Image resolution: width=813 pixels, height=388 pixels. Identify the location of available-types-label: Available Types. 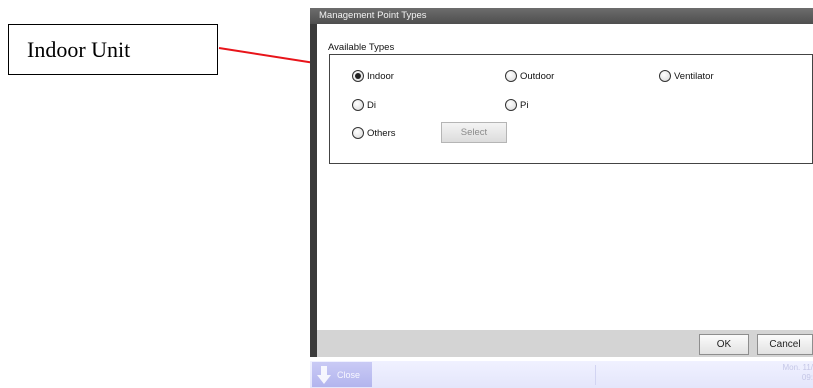
(361, 47).